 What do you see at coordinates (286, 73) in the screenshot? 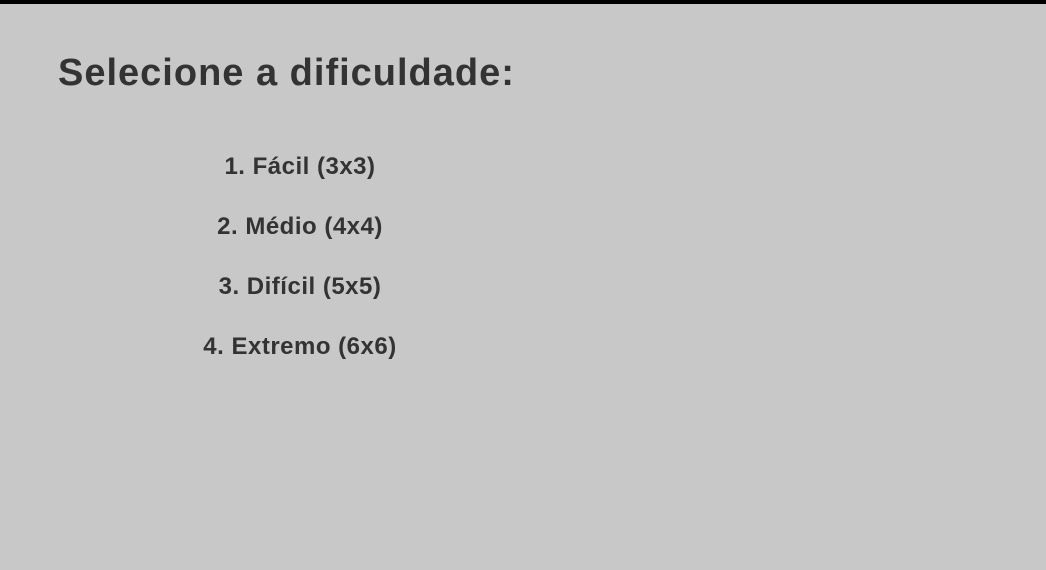
I see `difficulty-title: Selecione a dificuldade:` at bounding box center [286, 73].